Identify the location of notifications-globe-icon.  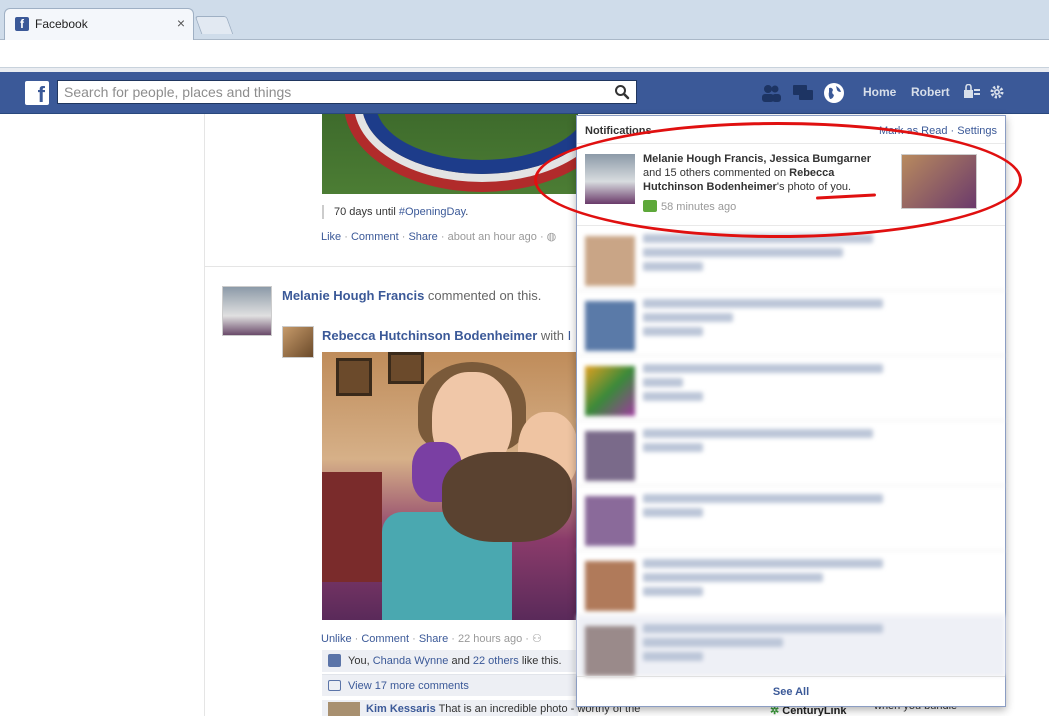
(834, 93).